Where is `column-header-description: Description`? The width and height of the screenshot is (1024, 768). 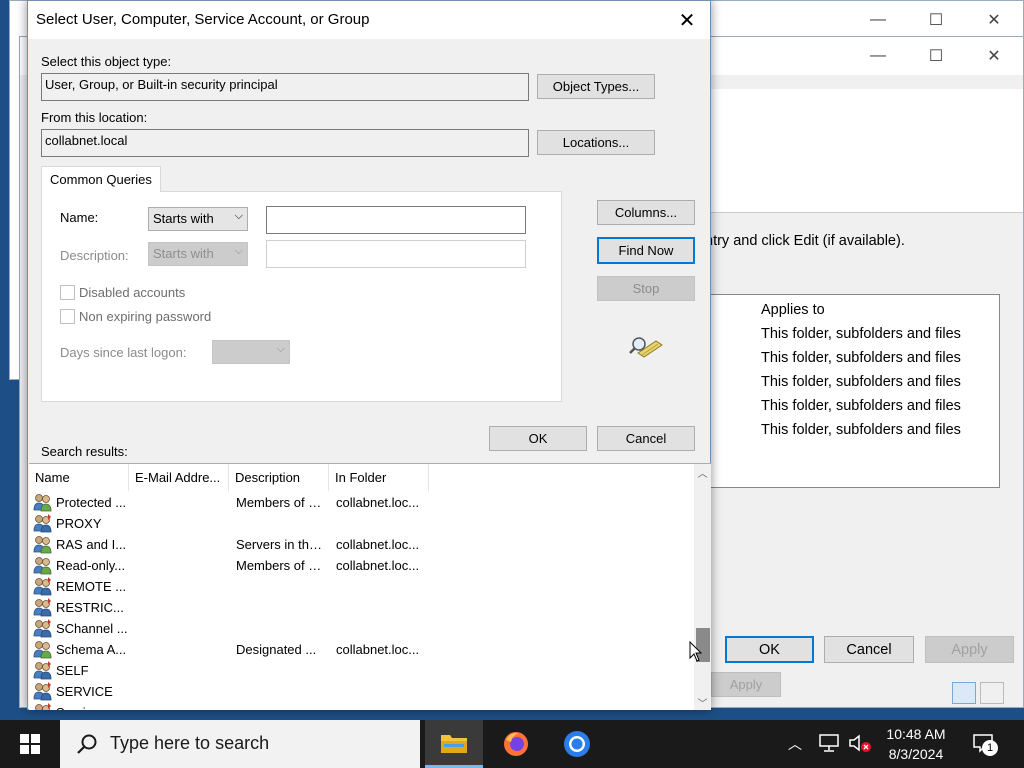
column-header-description: Description is located at coordinates (279, 477).